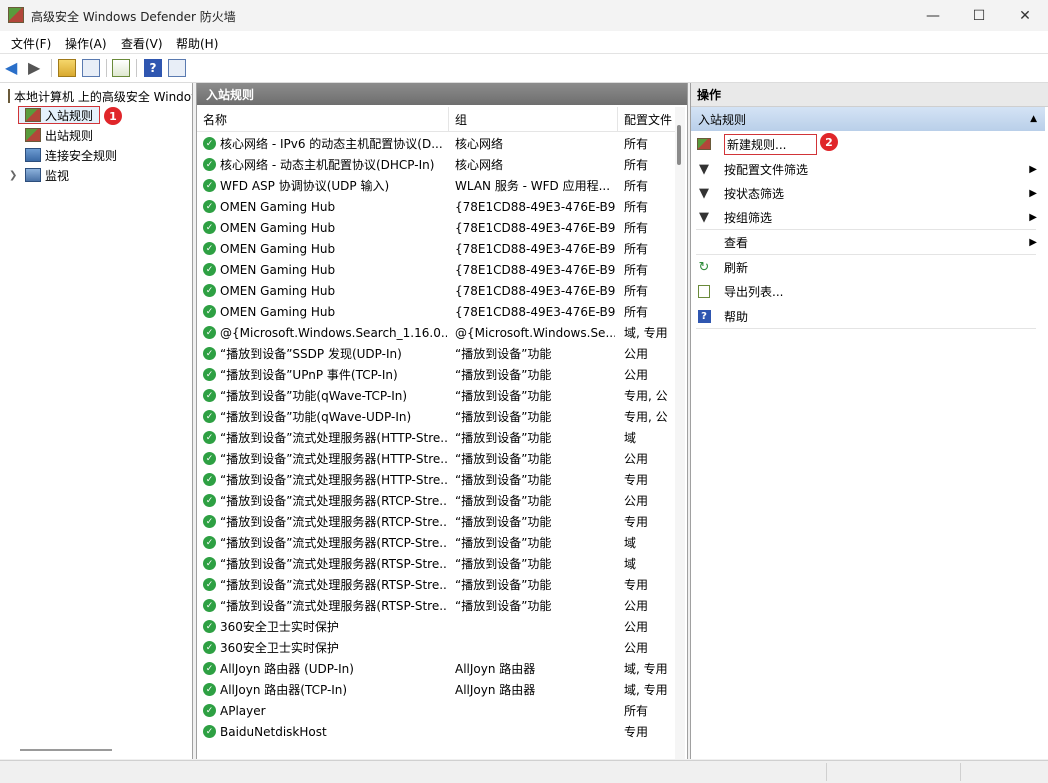 The height and width of the screenshot is (783, 1048). Describe the element at coordinates (15, 175) in the screenshot. I see `chevron-right-icon: ❯` at that location.